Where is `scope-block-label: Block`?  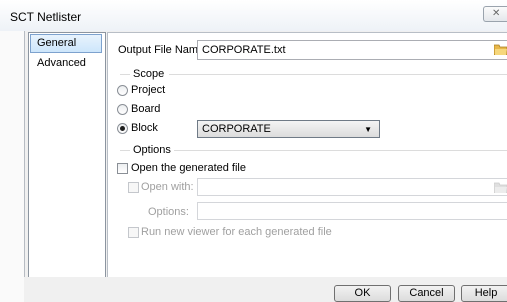
scope-block-label: Block is located at coordinates (144, 128).